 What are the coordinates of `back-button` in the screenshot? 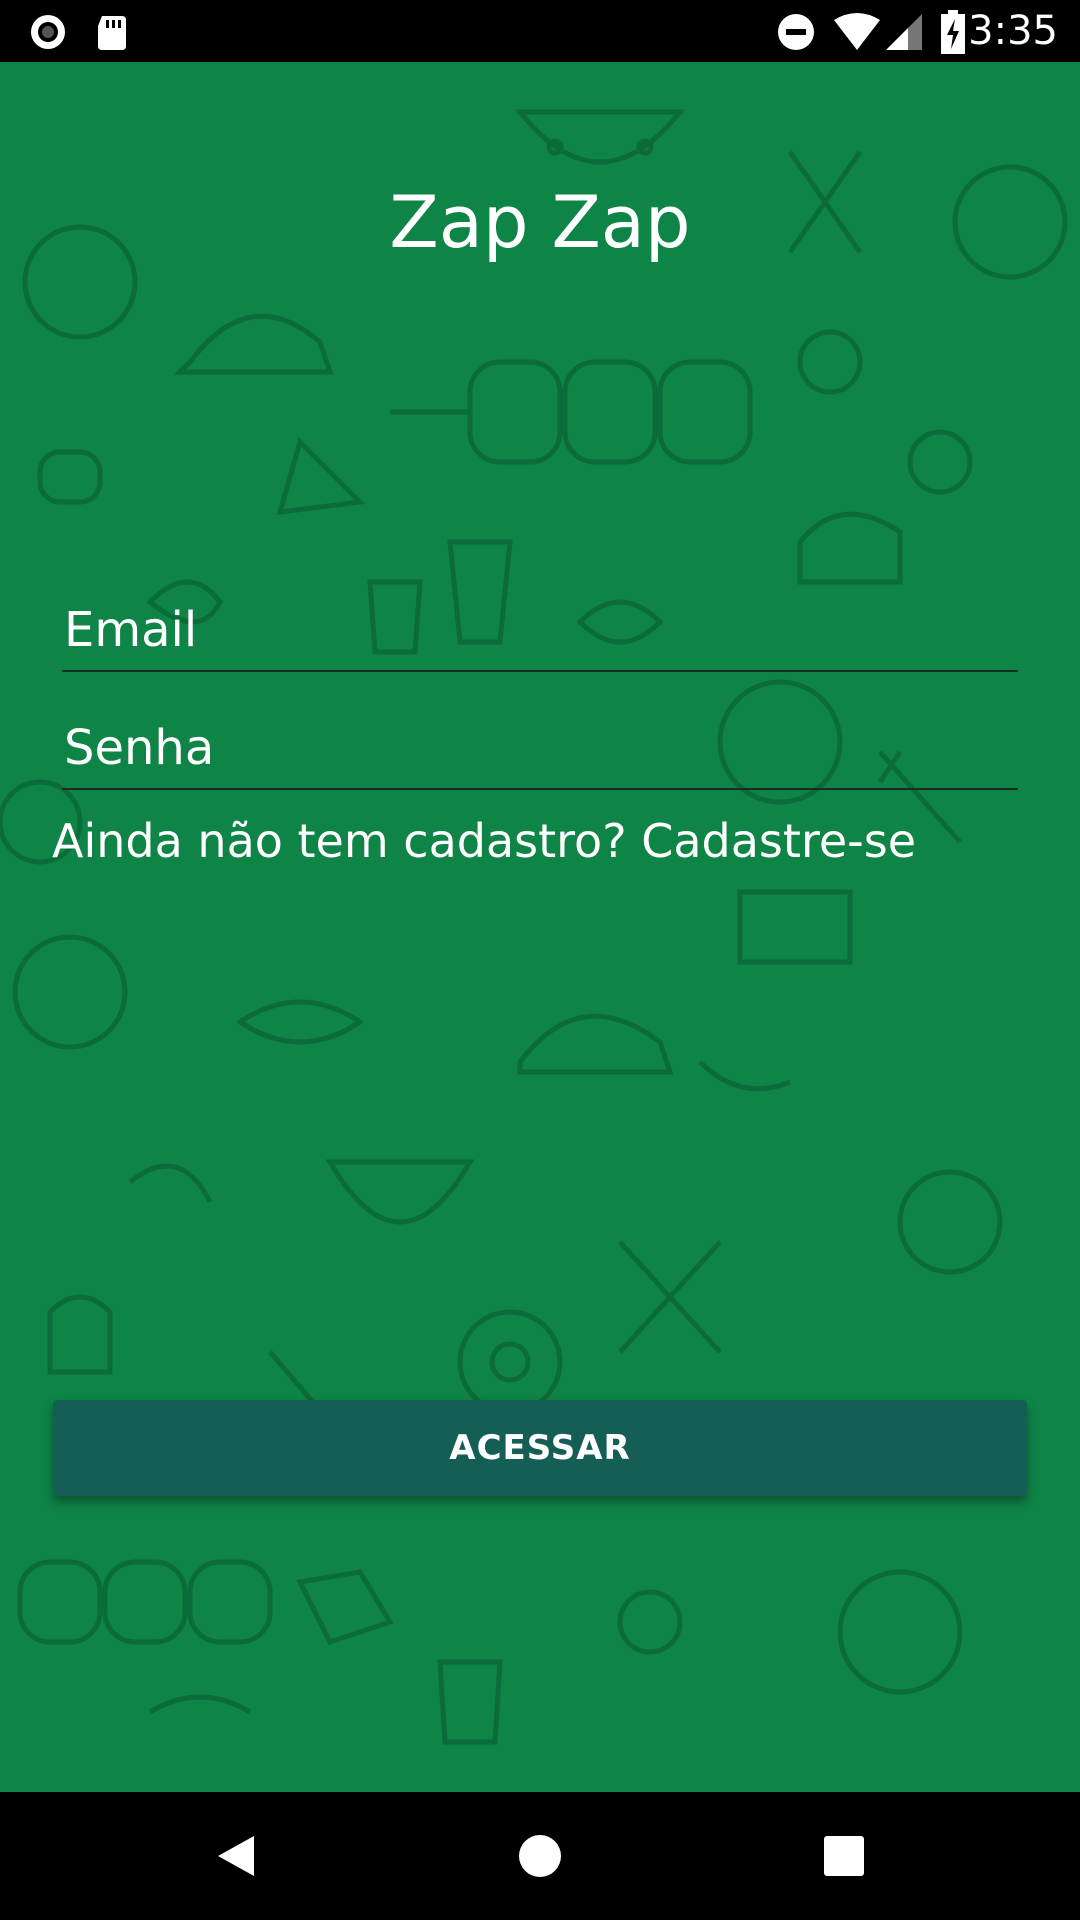 It's located at (236, 1856).